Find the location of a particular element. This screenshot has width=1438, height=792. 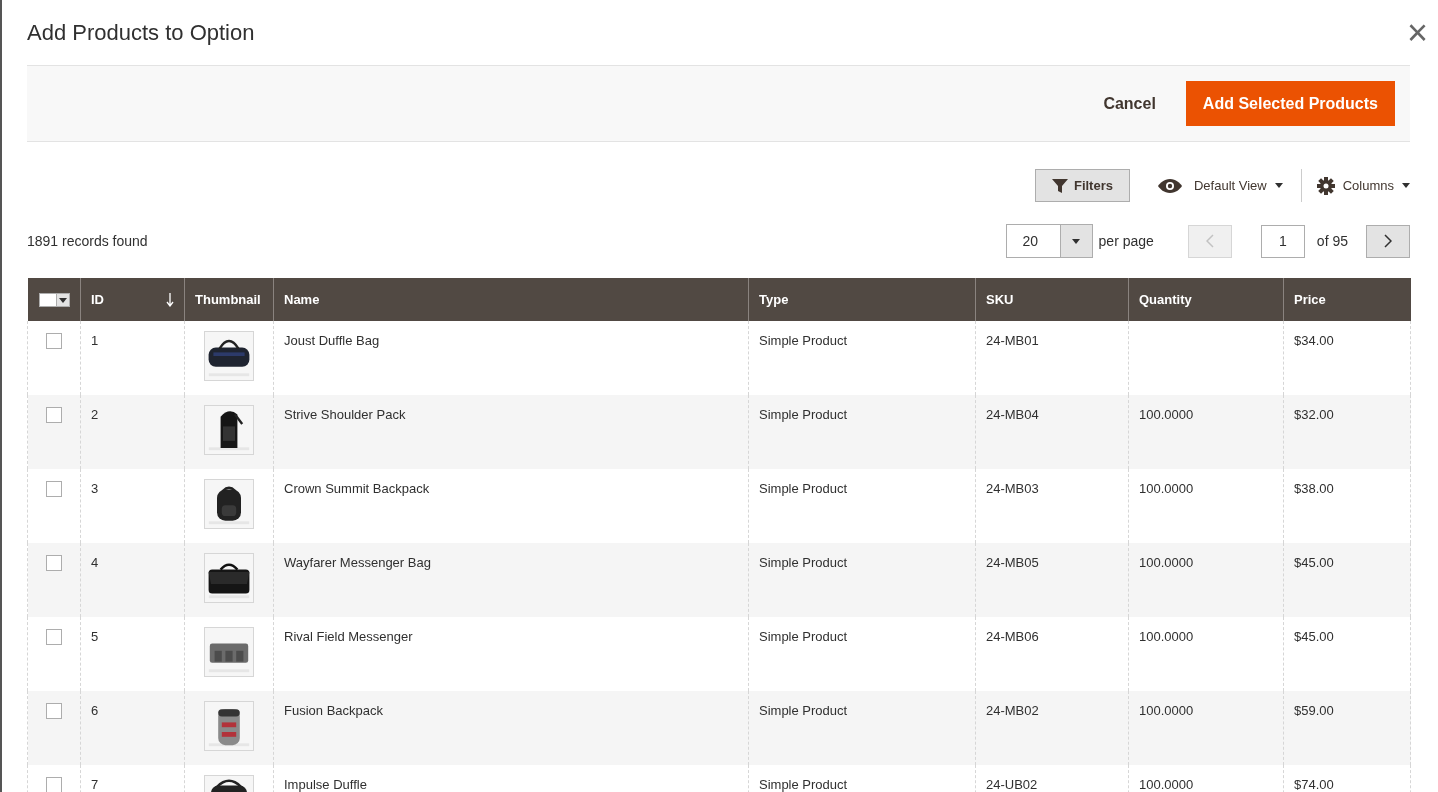

gear-icon is located at coordinates (1325, 185).